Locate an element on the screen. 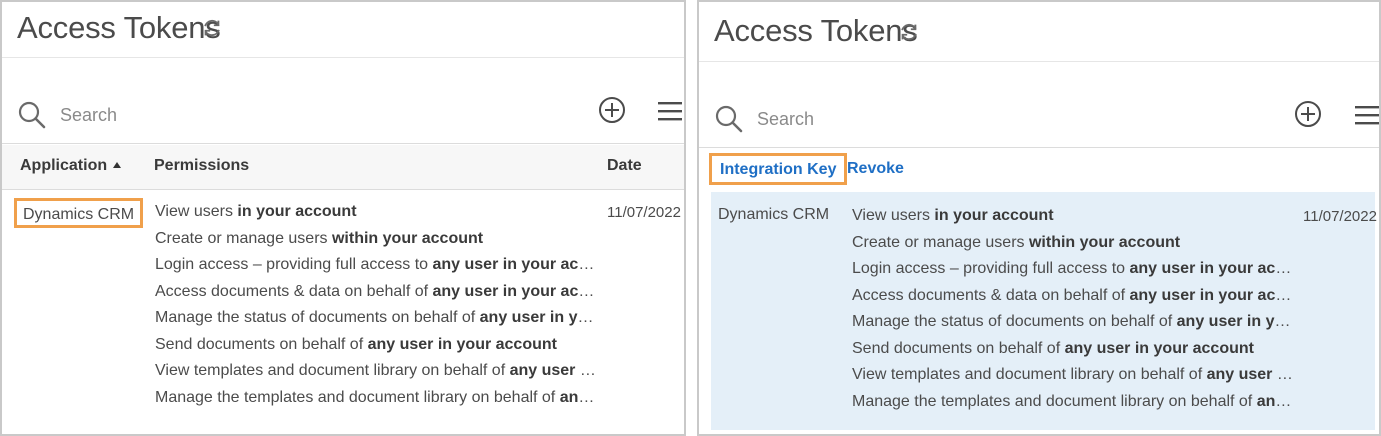  column-header-date: Date is located at coordinates (624, 166).